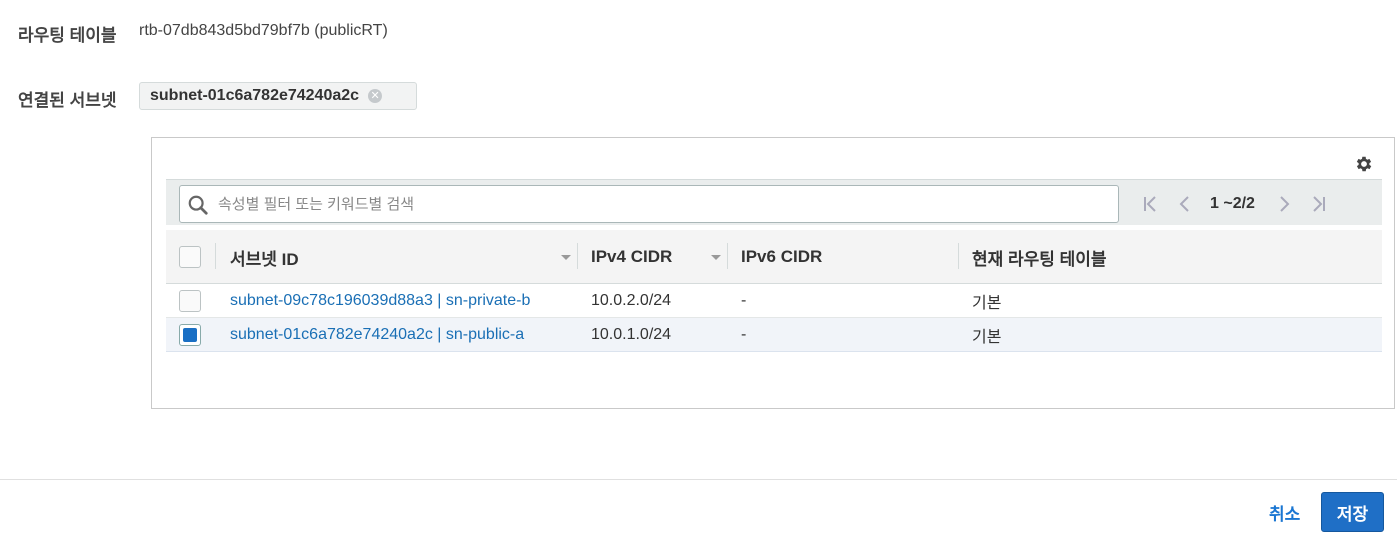 Image resolution: width=1397 pixels, height=540 pixels. I want to click on route-table-value: rtb-07db843d5bd79bf7b (publicRT), so click(263, 30).